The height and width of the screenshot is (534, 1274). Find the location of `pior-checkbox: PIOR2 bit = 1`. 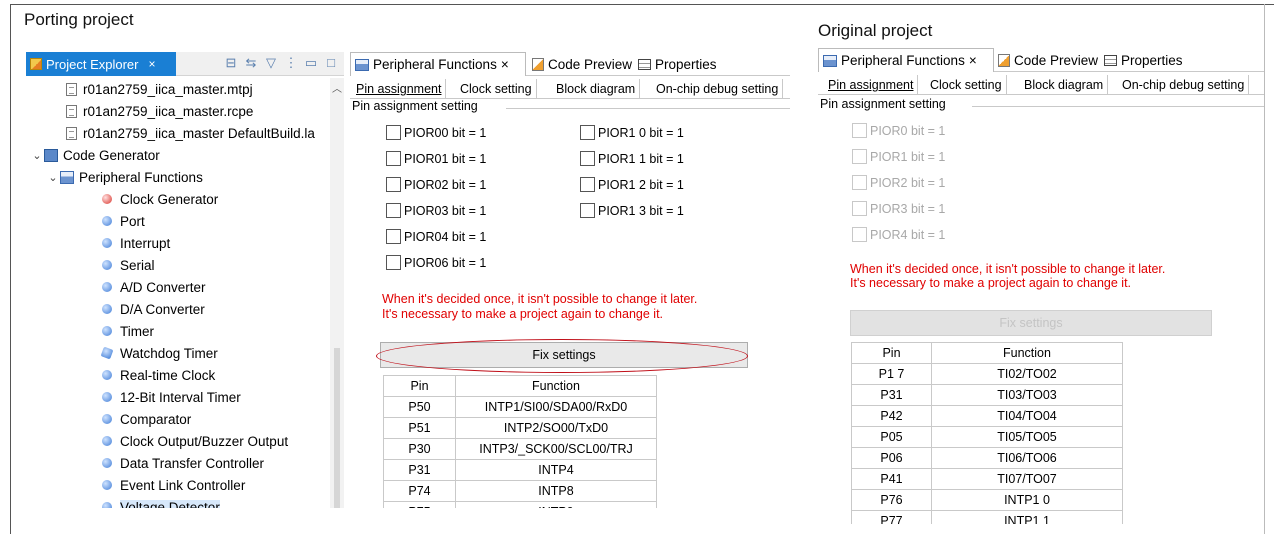

pior-checkbox: PIOR2 bit = 1 is located at coordinates (898, 182).